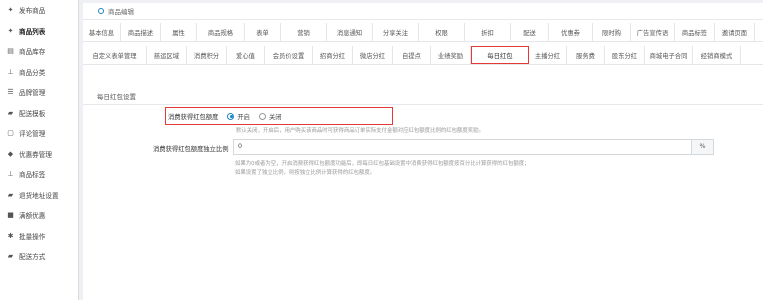 The height and width of the screenshot is (300, 763). I want to click on radio-disable: 关闭, so click(270, 116).